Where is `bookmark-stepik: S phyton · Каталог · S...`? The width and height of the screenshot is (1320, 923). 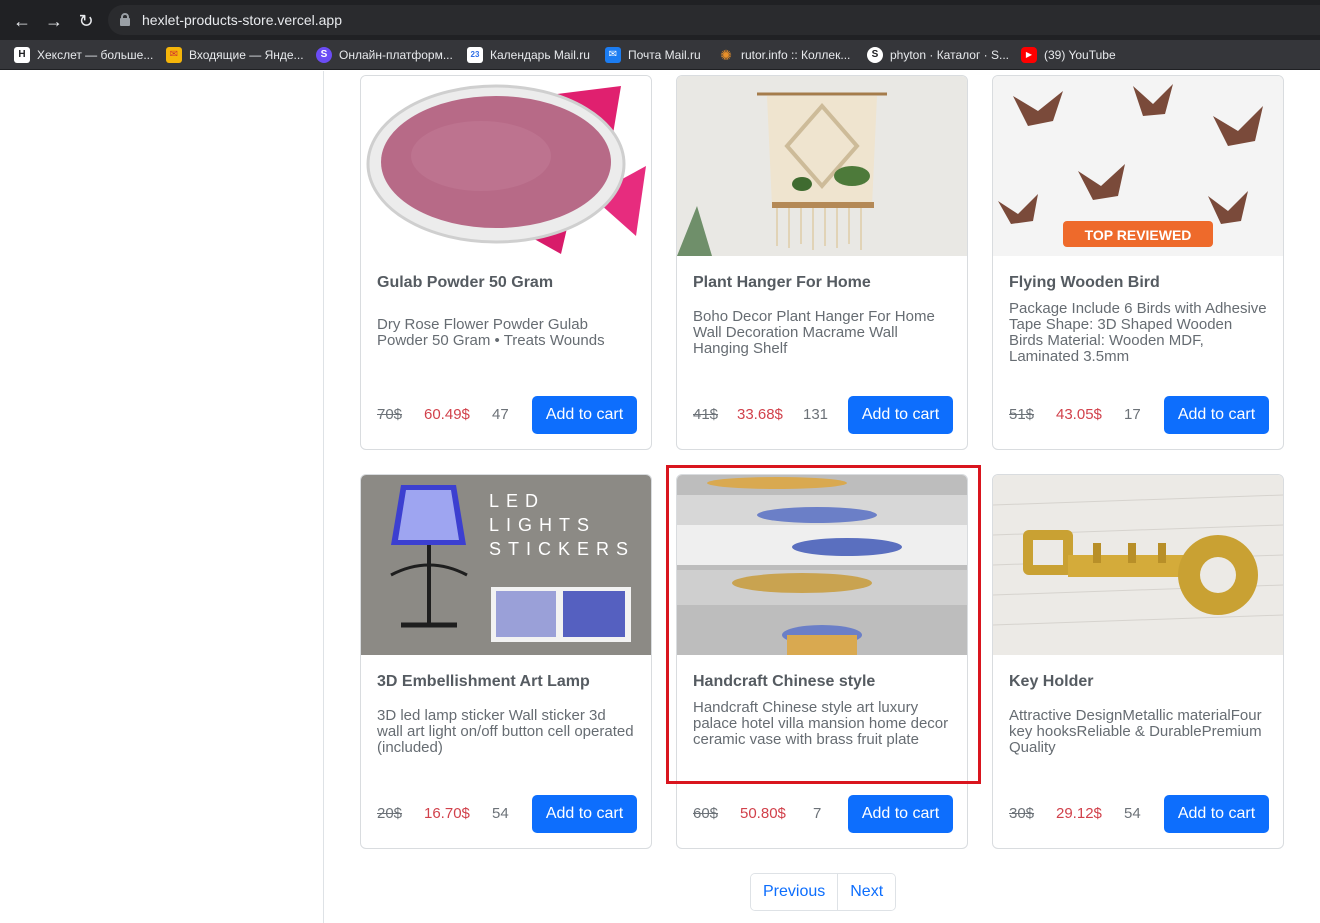
bookmark-stepik: S phyton · Каталог · S... is located at coordinates (938, 55).